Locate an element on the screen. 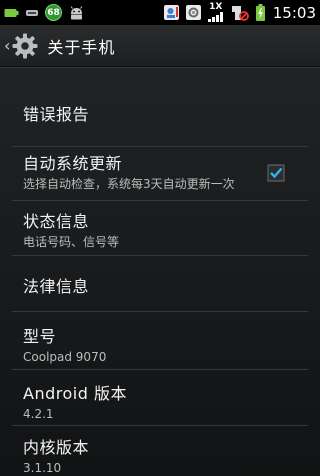 The image size is (320, 476). list-item-title: 状态信息 is located at coordinates (56, 221).